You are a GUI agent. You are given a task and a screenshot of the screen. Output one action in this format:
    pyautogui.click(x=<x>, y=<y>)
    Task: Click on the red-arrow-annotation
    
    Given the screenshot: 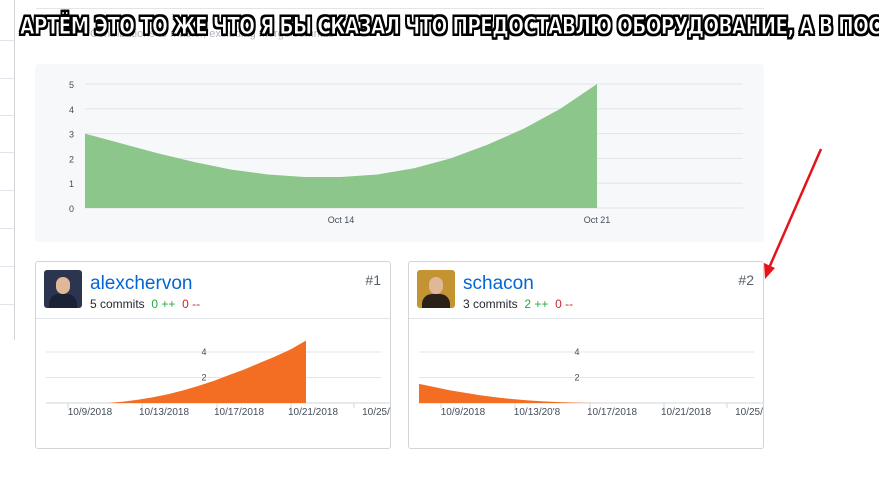 What is the action you would take?
    pyautogui.click(x=793, y=213)
    